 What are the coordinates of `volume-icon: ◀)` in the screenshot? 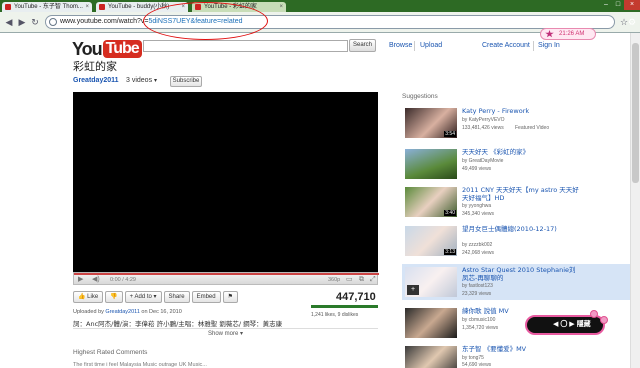 It's located at (96, 280).